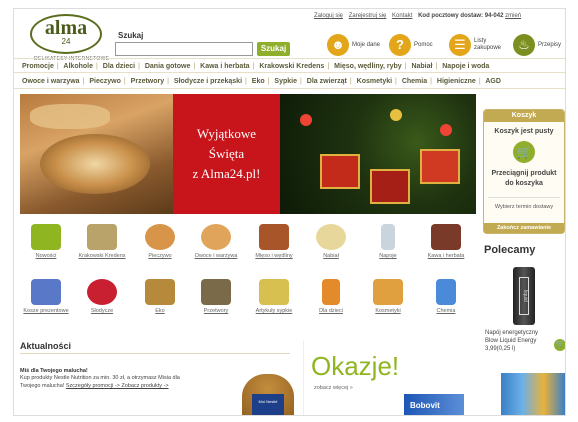  Describe the element at coordinates (258, 81) in the screenshot. I see `nav-item: Eko` at that location.